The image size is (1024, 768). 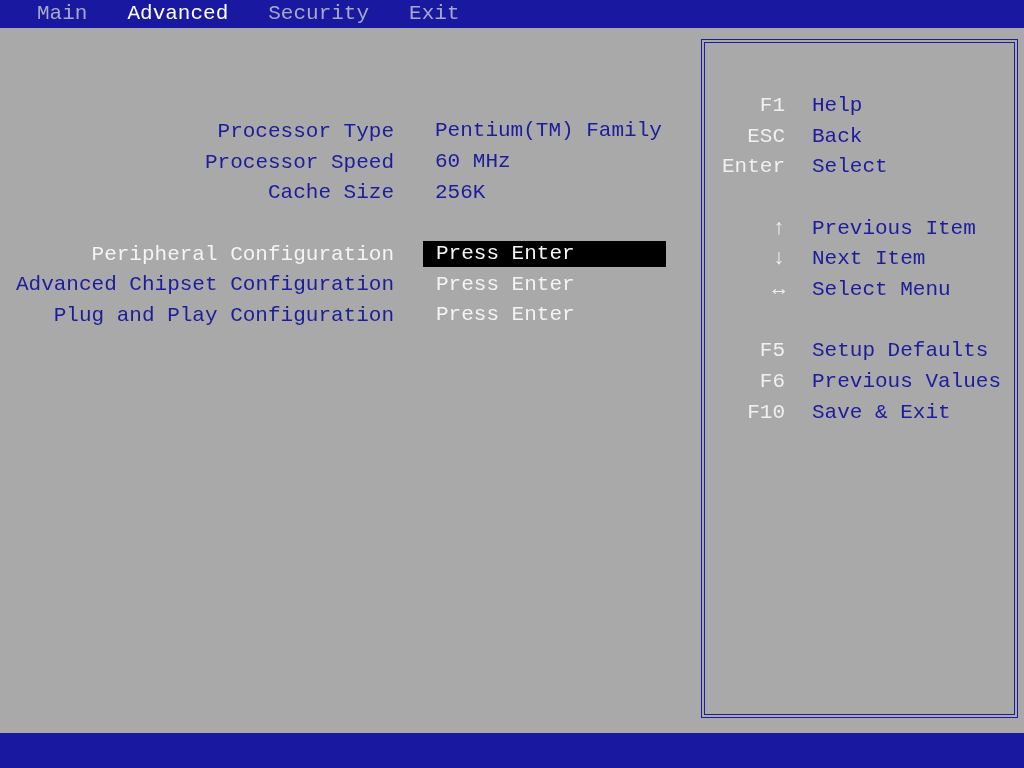 What do you see at coordinates (778, 259) in the screenshot?
I see `key-label: ↓` at bounding box center [778, 259].